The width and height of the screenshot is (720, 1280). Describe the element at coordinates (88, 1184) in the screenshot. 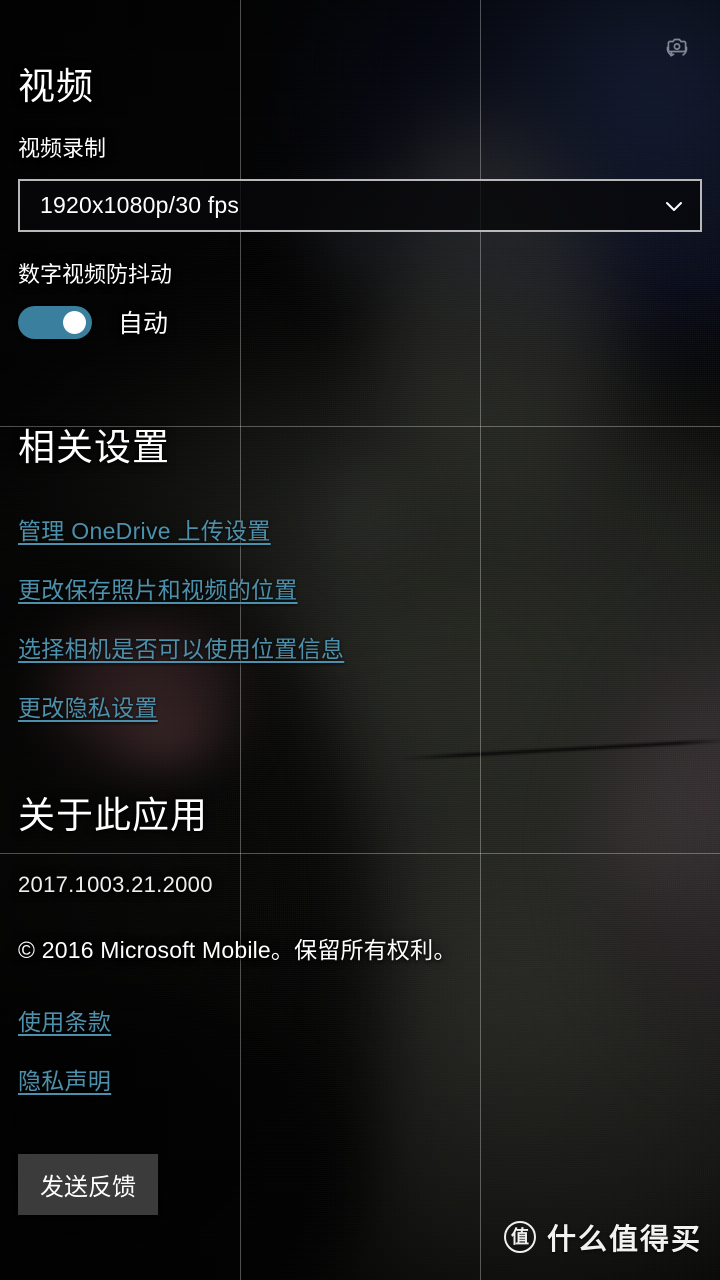

I see `send-feedback-button: 发送反馈` at that location.